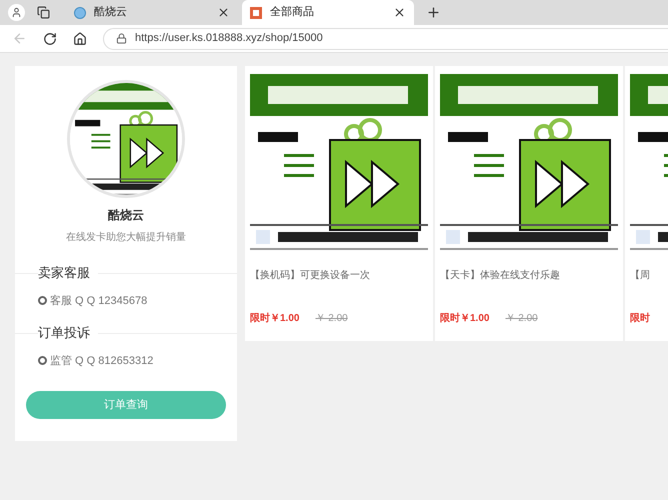  I want to click on new-tab-icon, so click(433, 12).